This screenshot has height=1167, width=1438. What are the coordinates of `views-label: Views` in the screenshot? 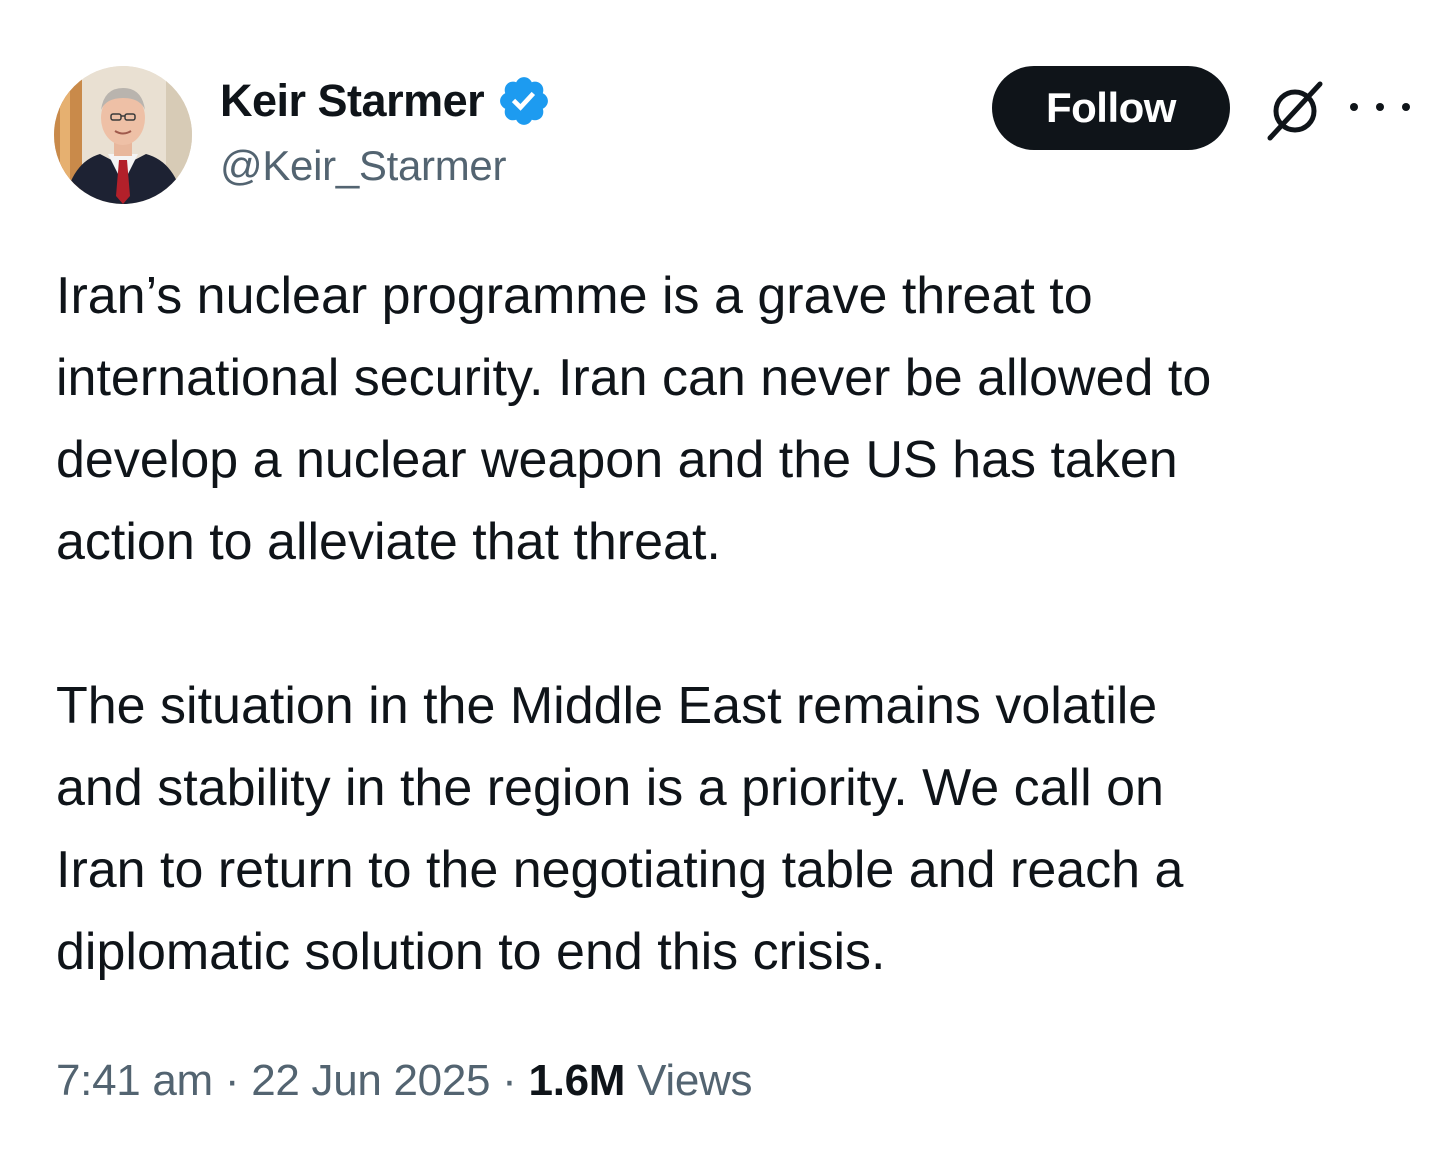 It's located at (695, 1080).